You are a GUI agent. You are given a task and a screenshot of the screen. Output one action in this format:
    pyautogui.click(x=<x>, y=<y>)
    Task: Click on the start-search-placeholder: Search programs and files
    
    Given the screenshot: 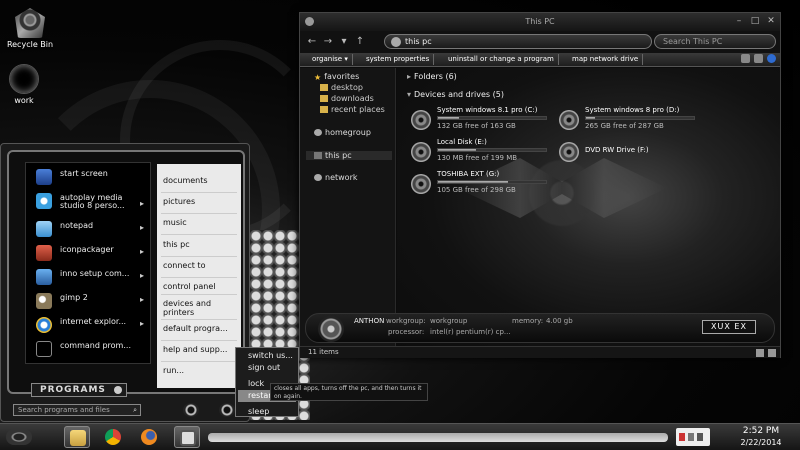 What is the action you would take?
    pyautogui.click(x=64, y=410)
    